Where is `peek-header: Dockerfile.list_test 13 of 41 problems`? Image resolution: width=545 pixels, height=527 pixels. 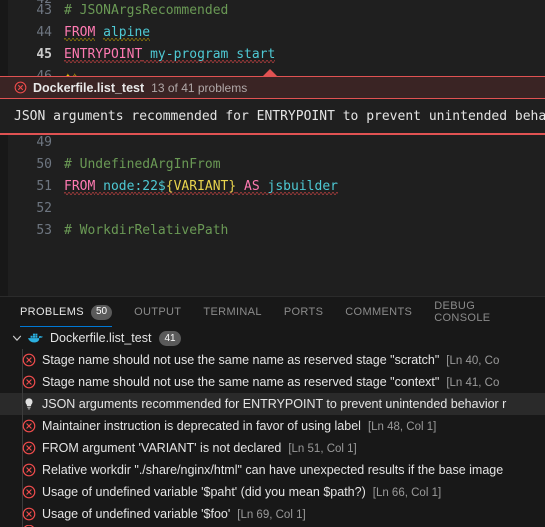
peek-header: Dockerfile.list_test 13 of 41 problems is located at coordinates (272, 87).